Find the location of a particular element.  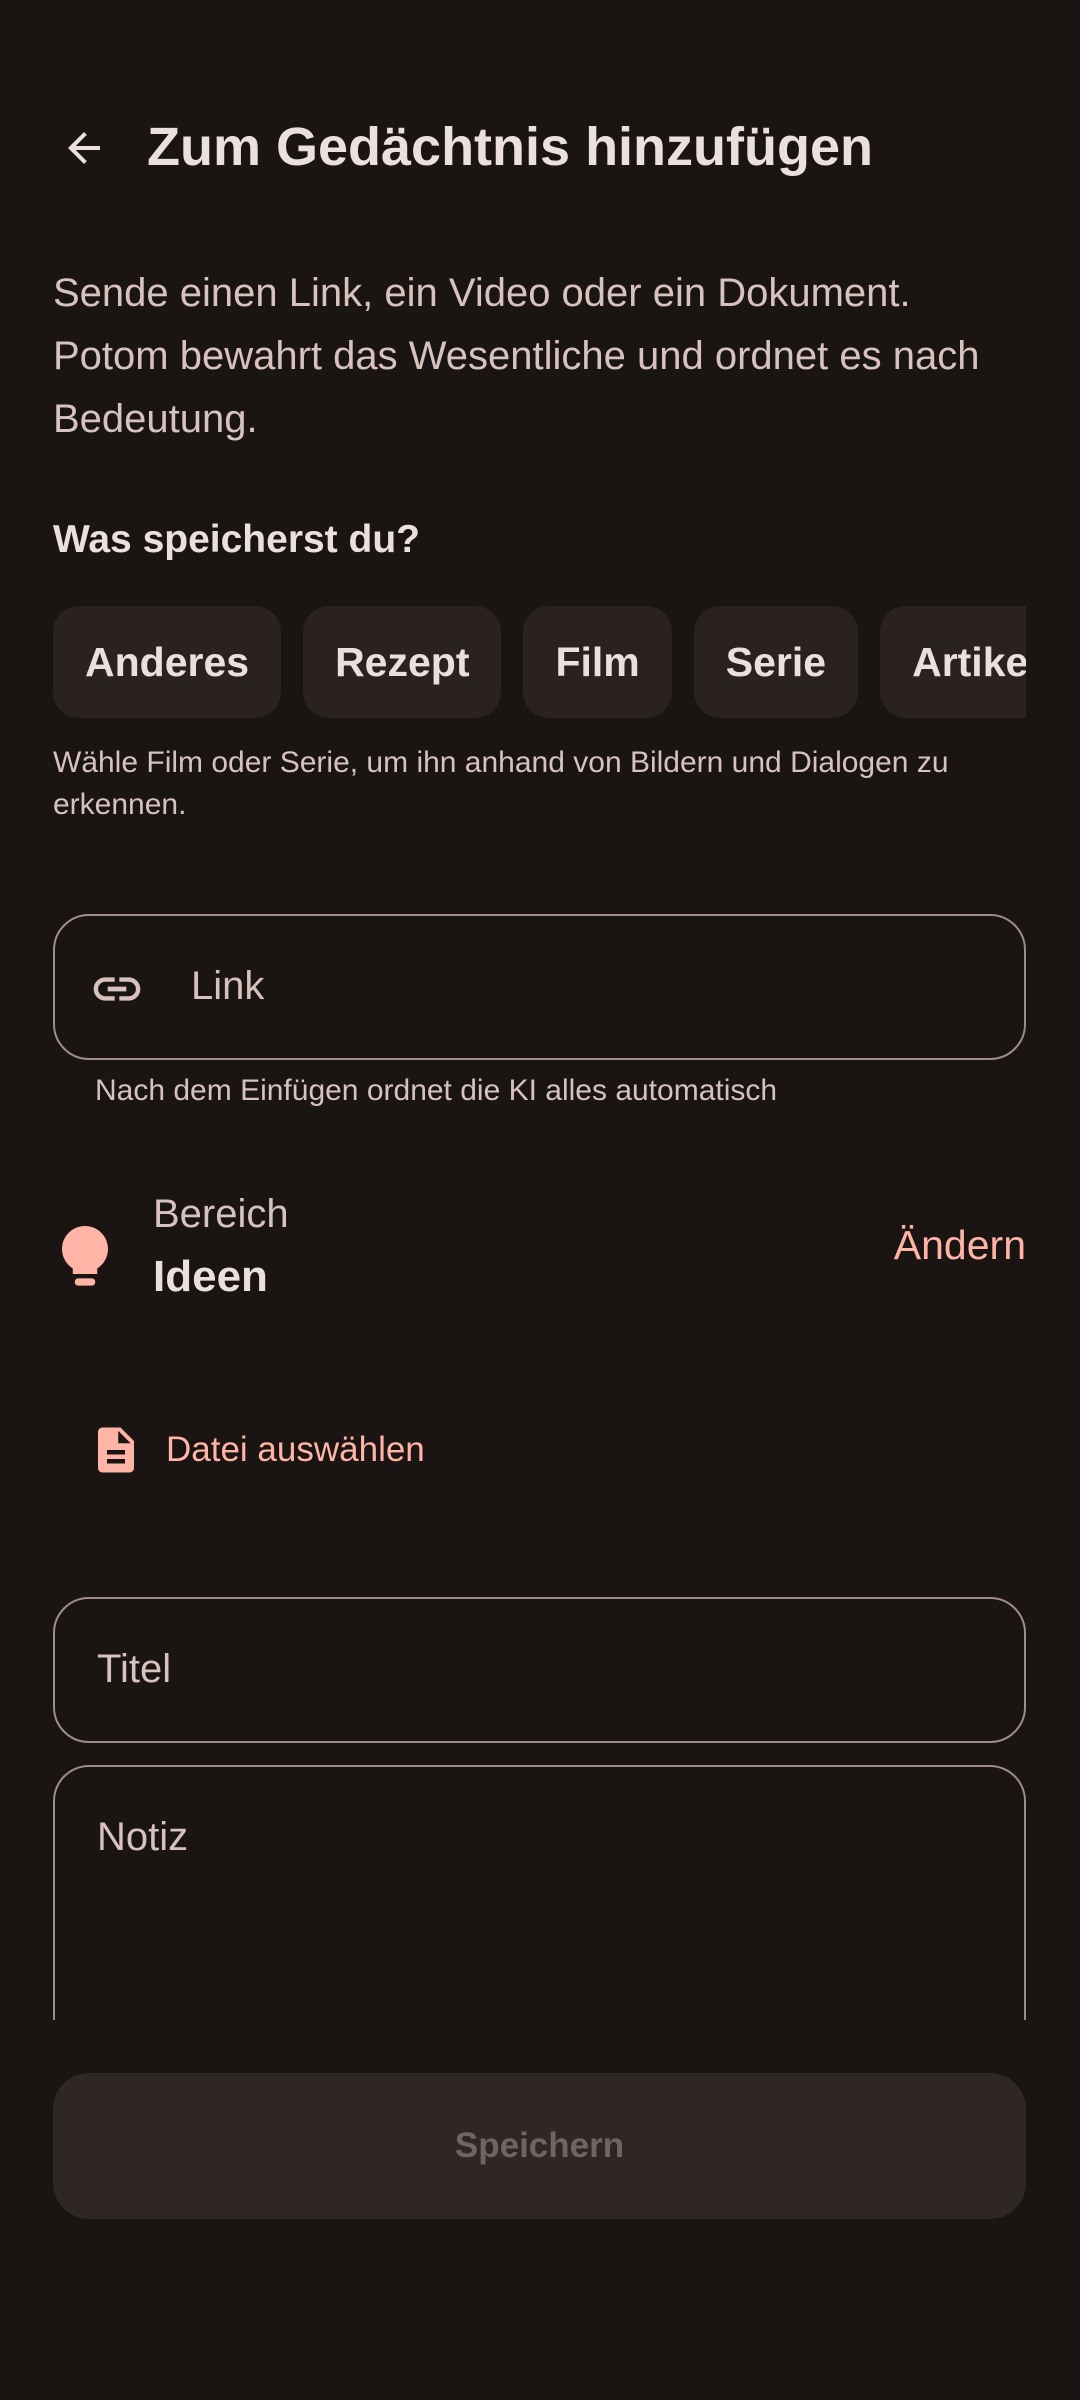

top-app-bar: Zum Gedächtnis hinzufügen is located at coordinates (540, 148).